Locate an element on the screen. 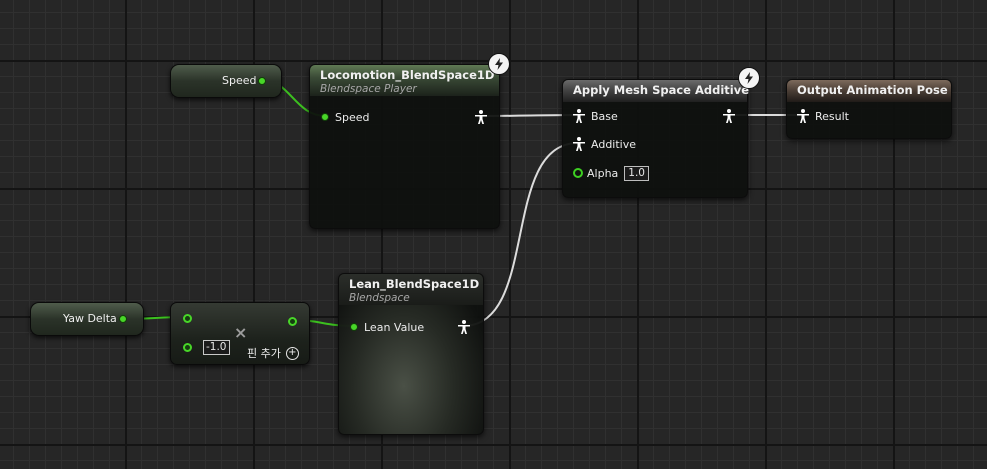  locomotion-speed-input-row: Speed is located at coordinates (345, 117).